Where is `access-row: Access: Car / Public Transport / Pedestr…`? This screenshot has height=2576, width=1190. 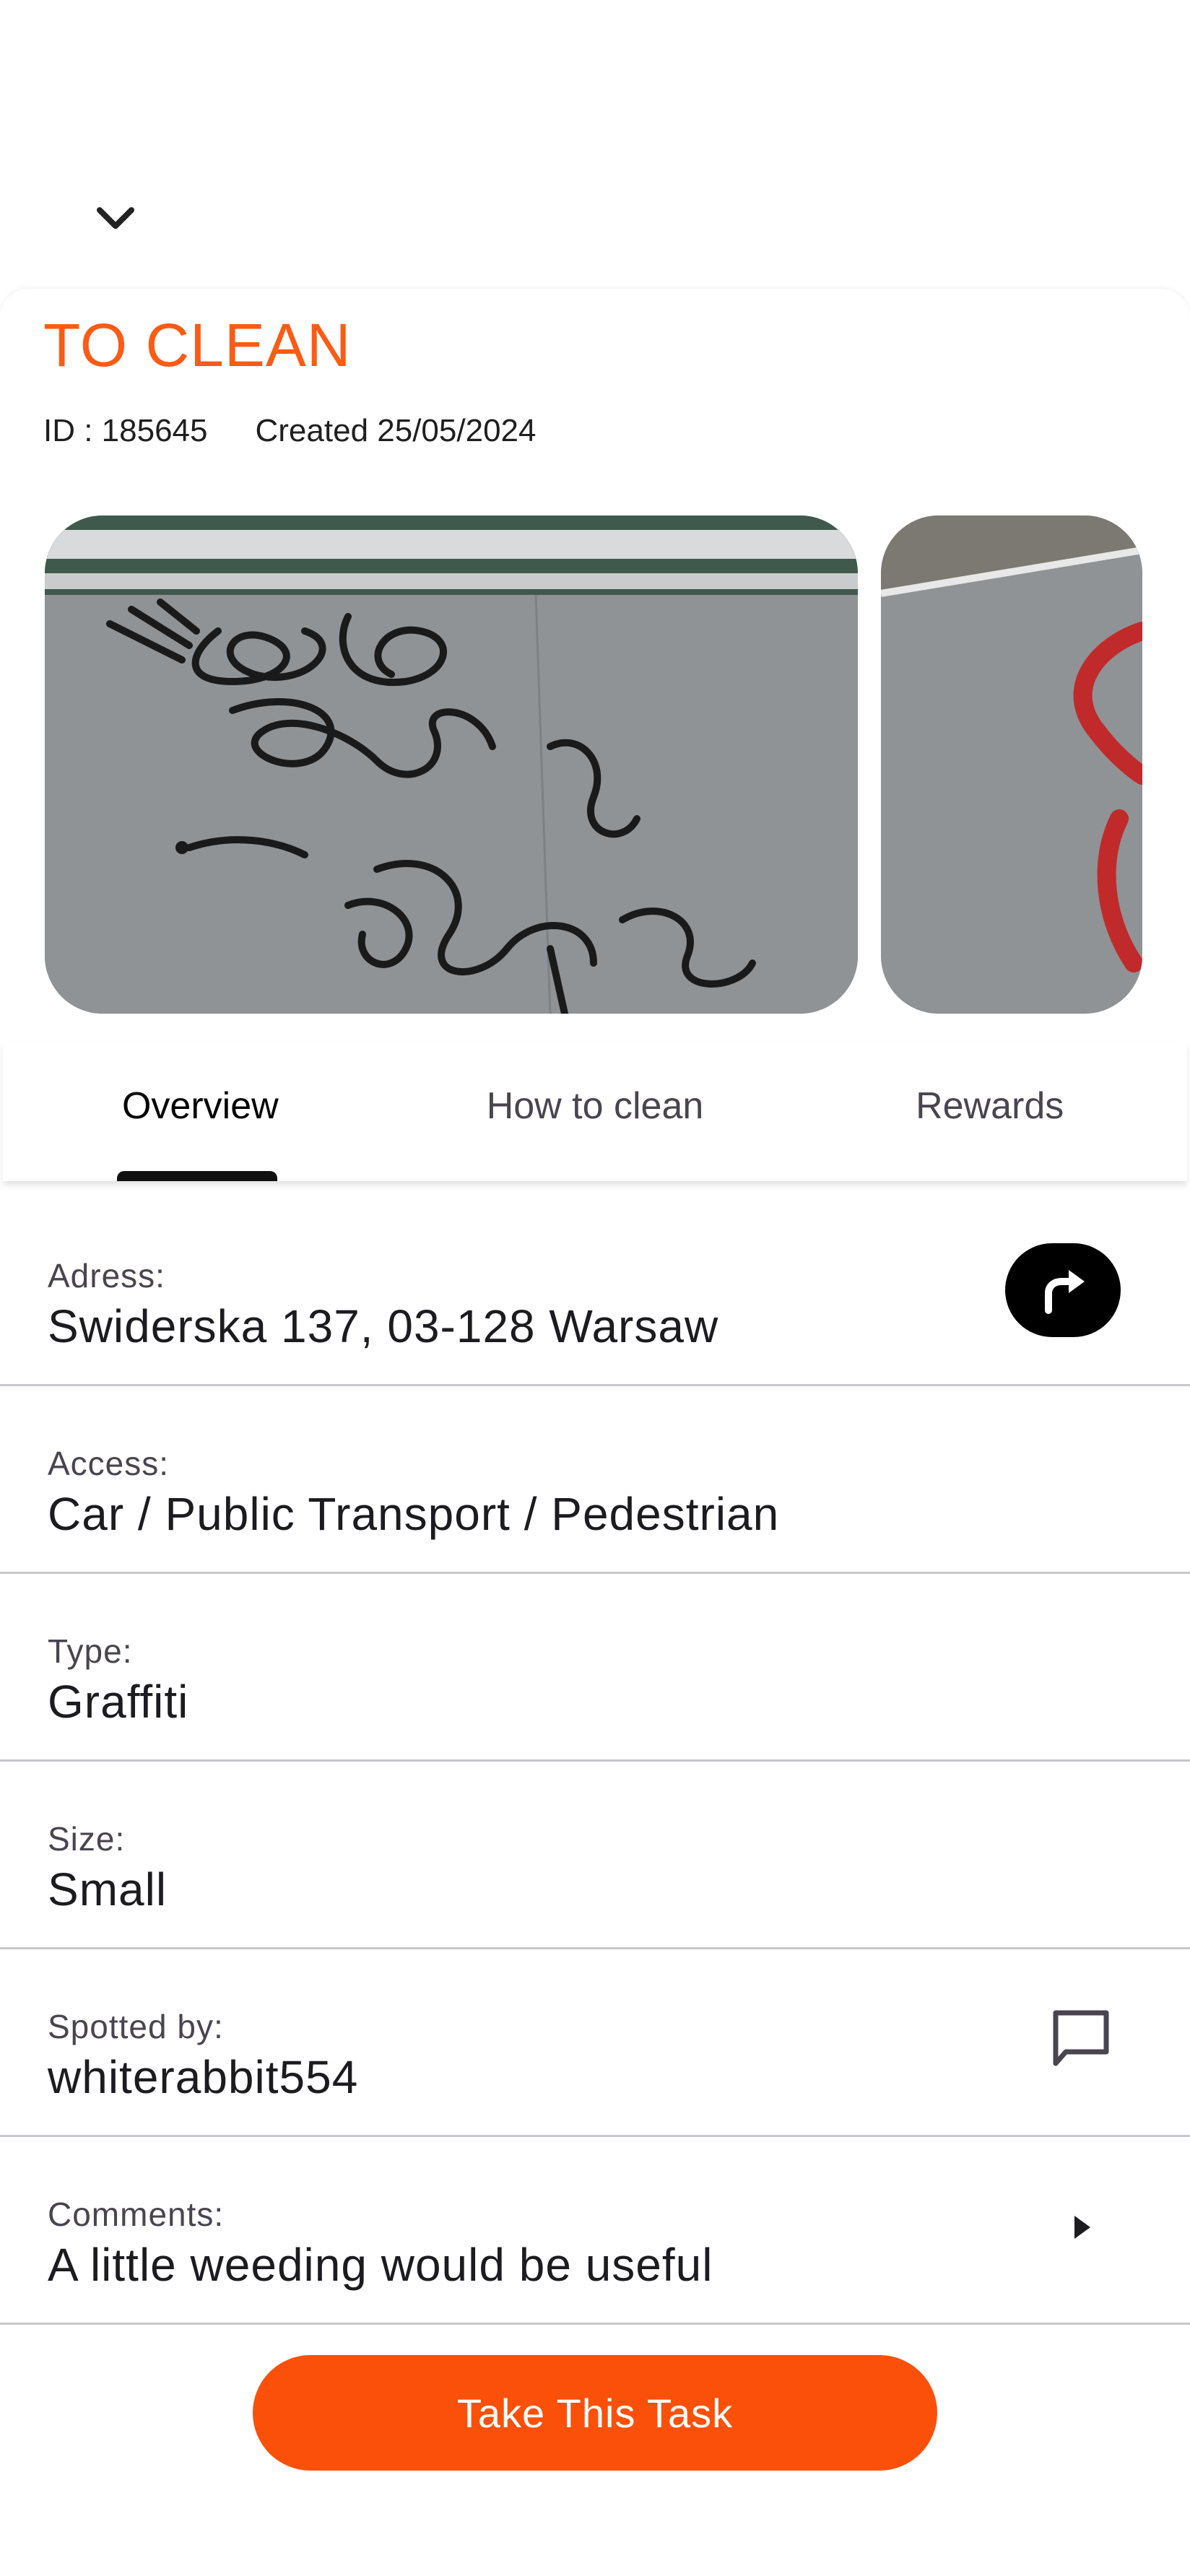 access-row: Access: Car / Public Transport / Pedestr… is located at coordinates (595, 1480).